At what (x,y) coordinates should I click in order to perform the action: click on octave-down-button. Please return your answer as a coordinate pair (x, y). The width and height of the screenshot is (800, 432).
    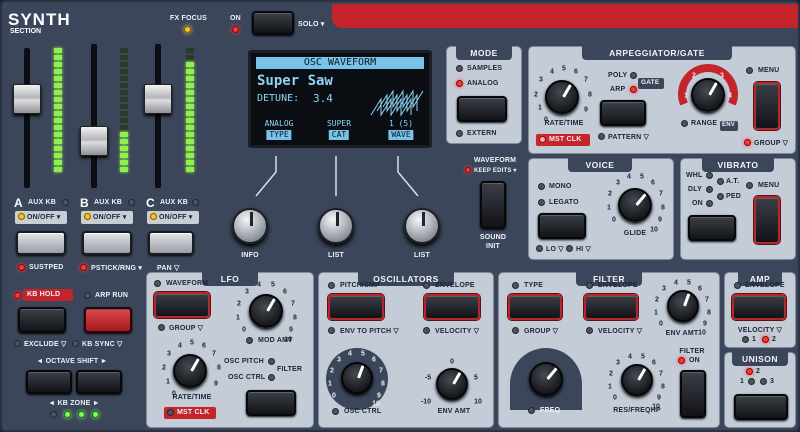
    Looking at the image, I should click on (49, 382).